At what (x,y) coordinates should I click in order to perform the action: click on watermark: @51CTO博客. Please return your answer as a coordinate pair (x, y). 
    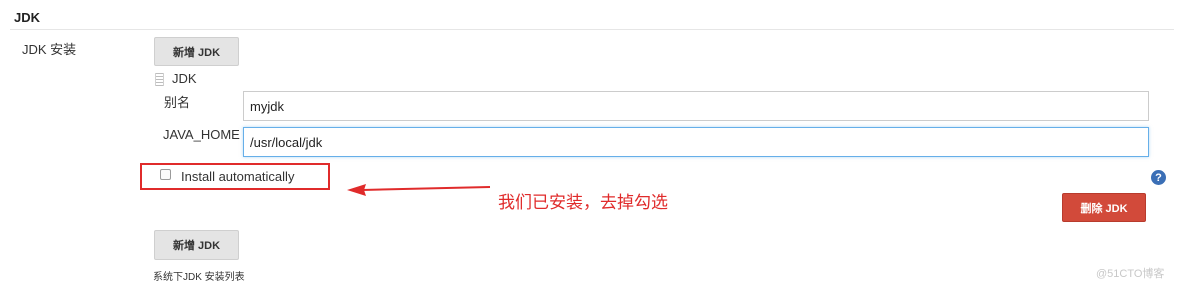
    Looking at the image, I should click on (1130, 274).